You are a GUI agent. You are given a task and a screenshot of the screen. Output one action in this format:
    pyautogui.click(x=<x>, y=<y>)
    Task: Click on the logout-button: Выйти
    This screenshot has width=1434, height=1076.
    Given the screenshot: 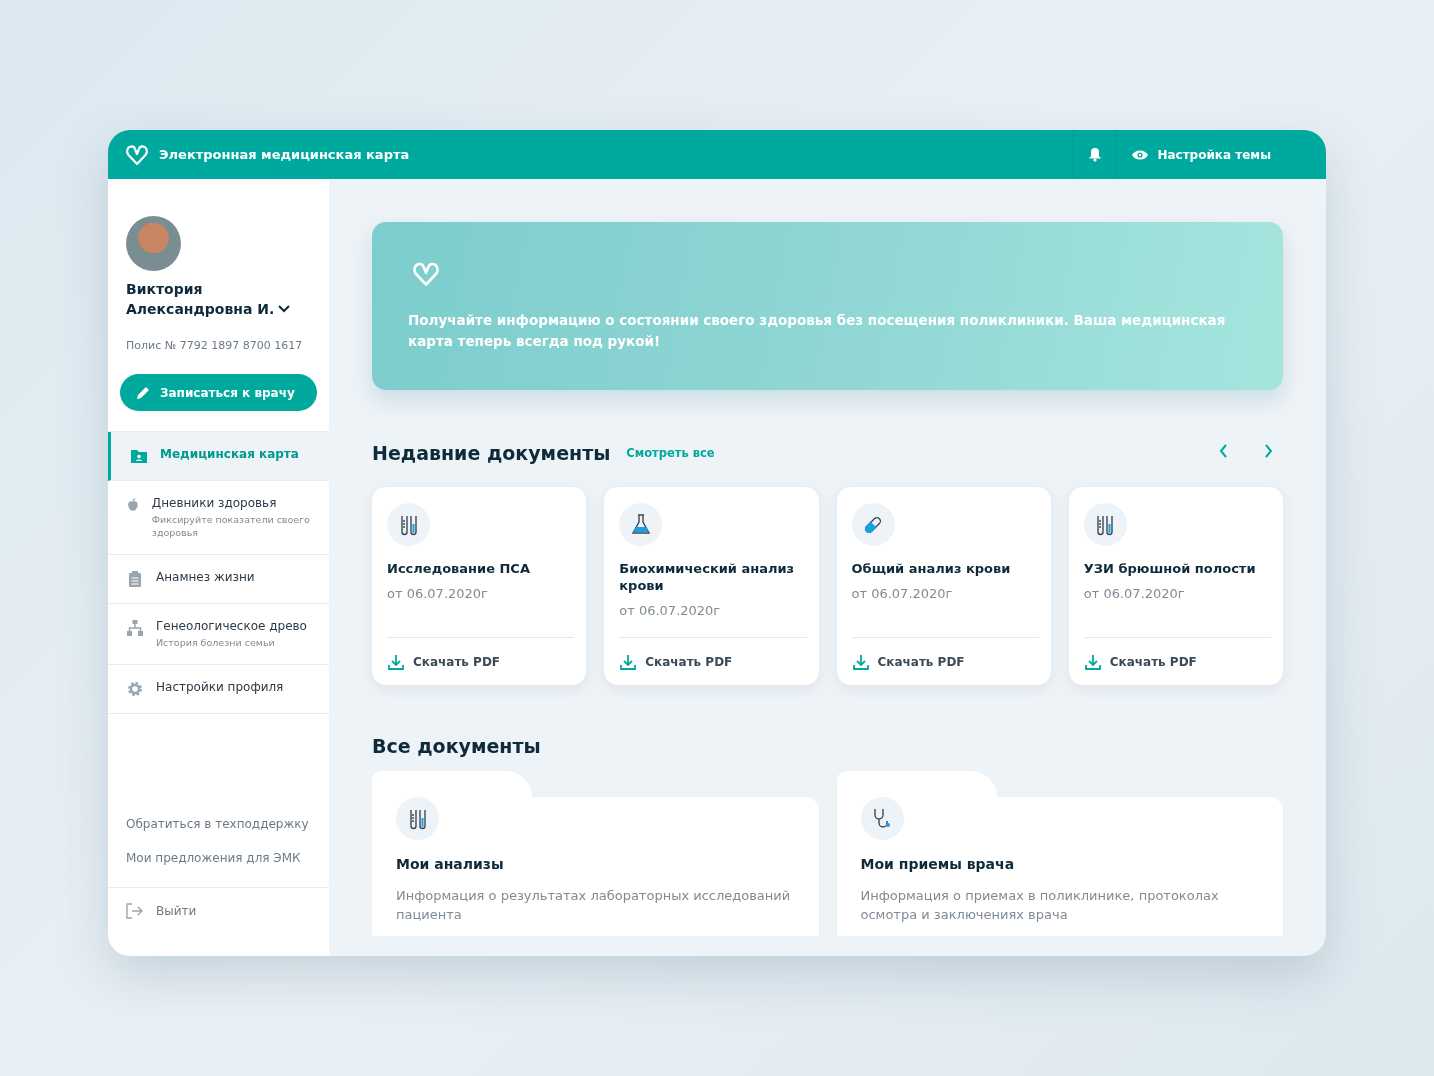 What is the action you would take?
    pyautogui.click(x=218, y=921)
    